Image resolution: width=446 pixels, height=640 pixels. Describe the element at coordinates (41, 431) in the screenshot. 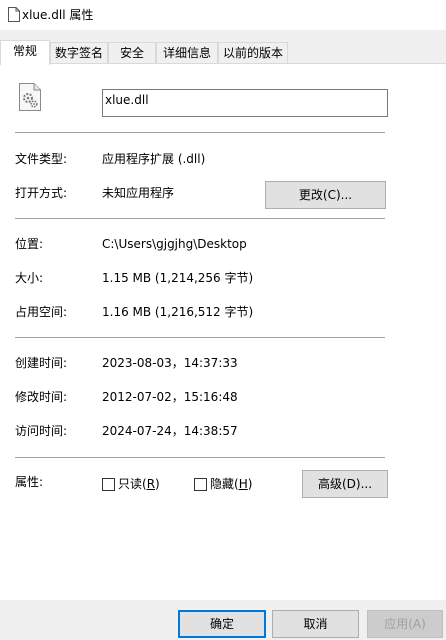

I see `accessed-label: 访问时间:` at that location.